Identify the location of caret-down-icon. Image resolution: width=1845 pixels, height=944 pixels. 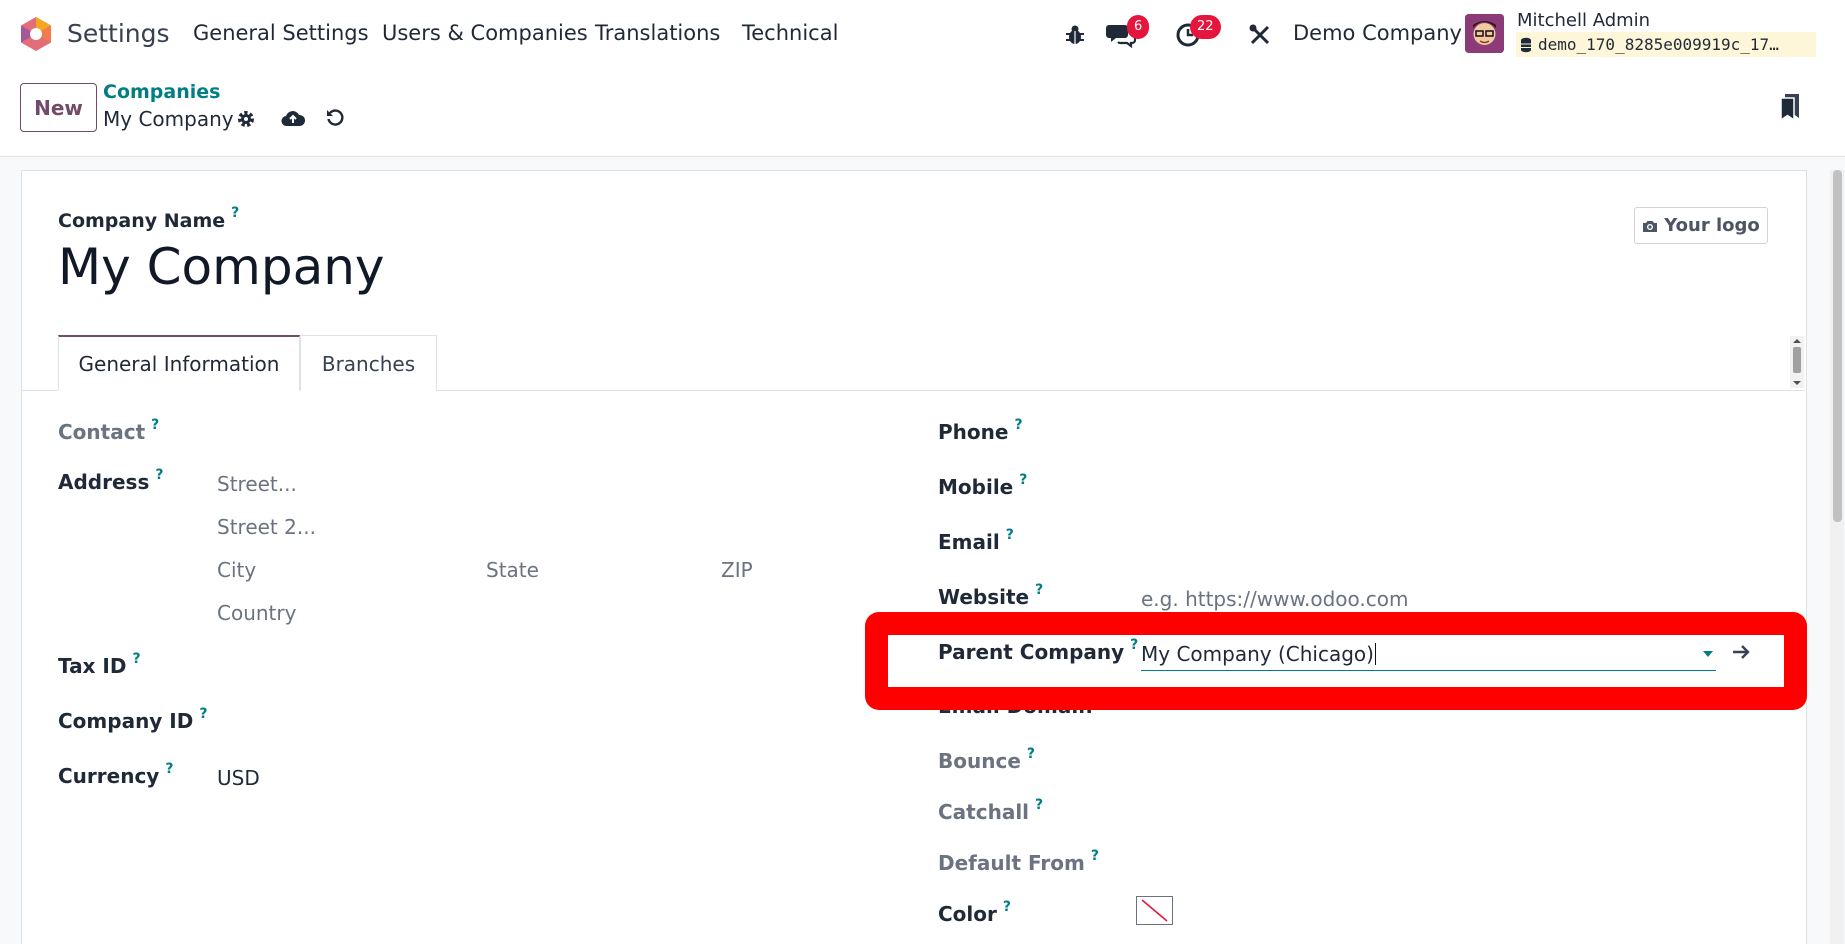
(1708, 654).